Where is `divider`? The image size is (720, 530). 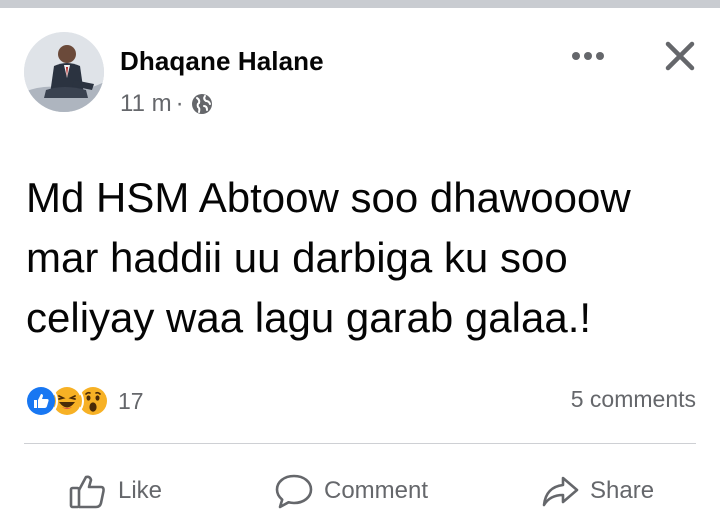
divider is located at coordinates (360, 443).